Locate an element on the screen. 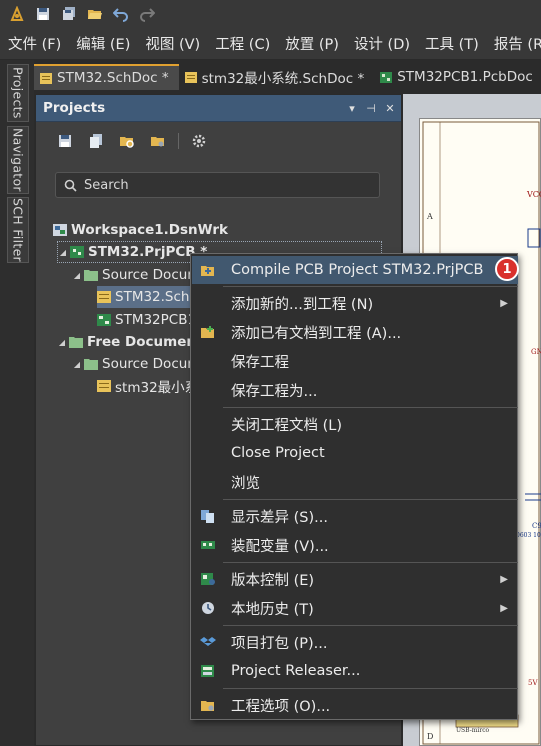  panel-header: Projects ▾ ⊣ ✕ is located at coordinates (218, 108).